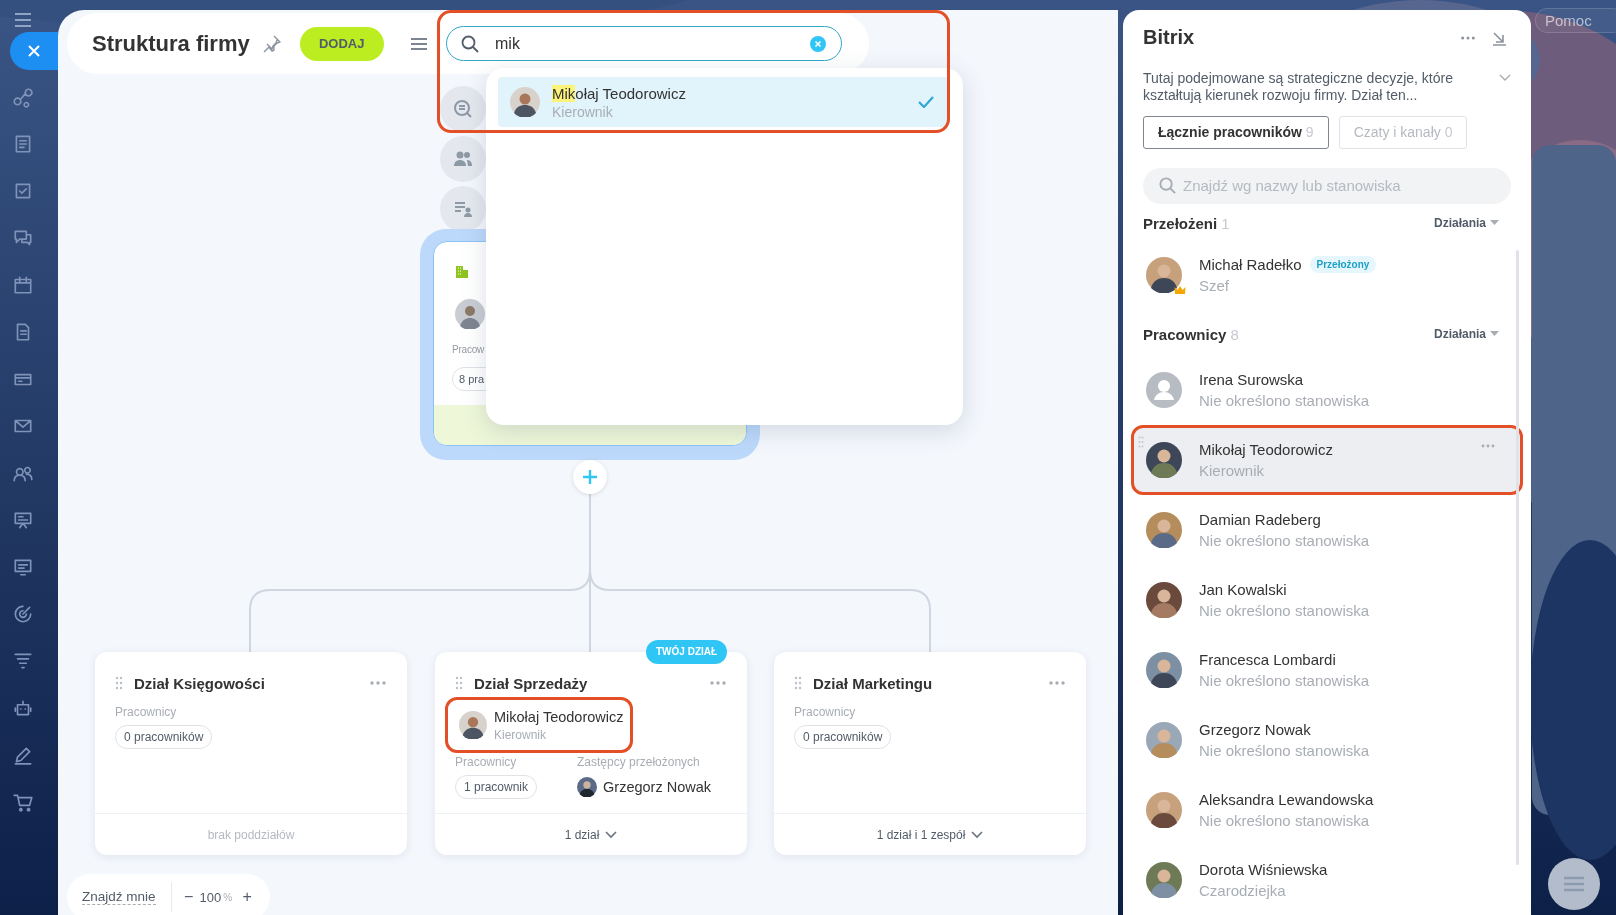 This screenshot has height=915, width=1616. What do you see at coordinates (1327, 740) in the screenshot?
I see `employee-row: Grzegorz Nowak Nie określono stanowiska` at bounding box center [1327, 740].